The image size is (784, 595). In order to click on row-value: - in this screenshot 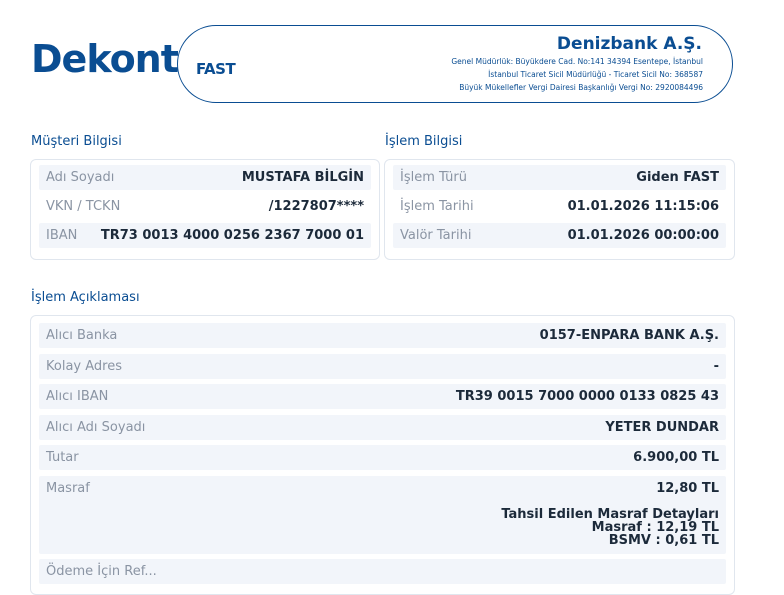, I will do `click(716, 366)`.